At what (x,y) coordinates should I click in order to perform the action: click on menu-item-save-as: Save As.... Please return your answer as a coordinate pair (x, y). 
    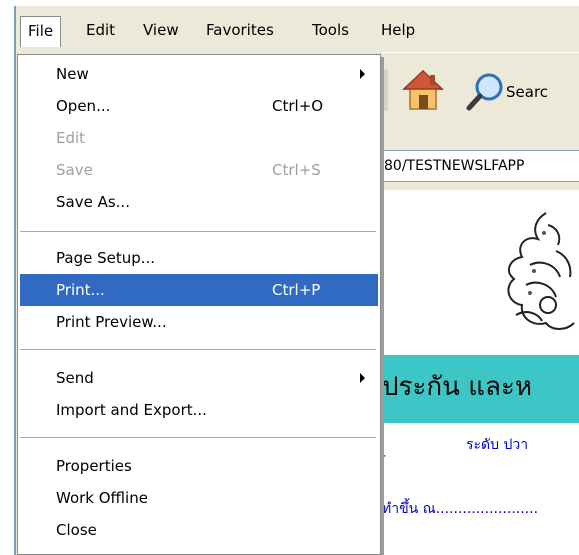
    Looking at the image, I should click on (199, 202).